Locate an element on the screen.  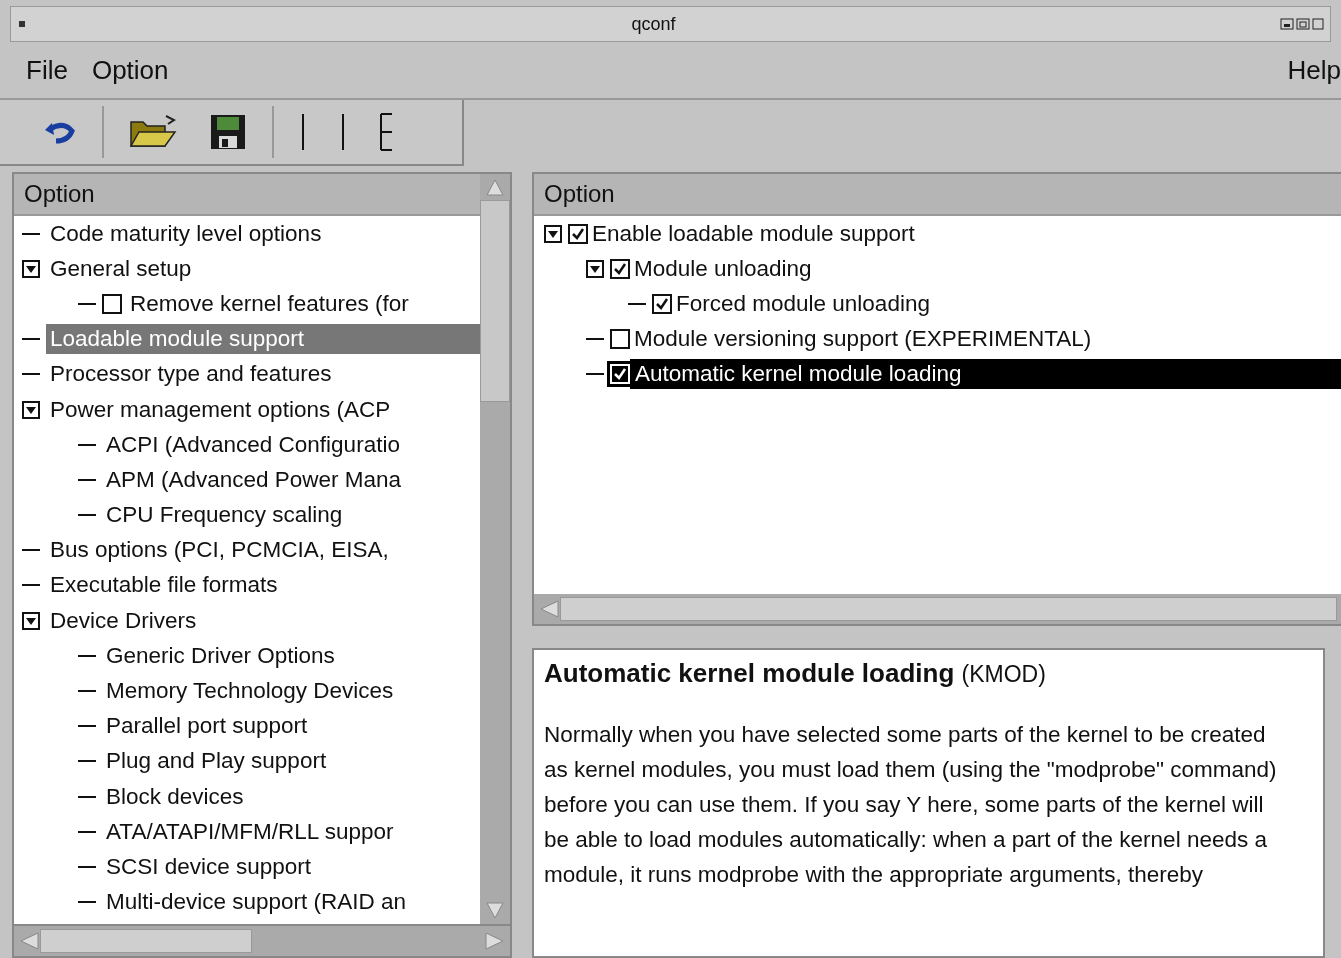
tree-item: Multi-device support (RAID an is located at coordinates (256, 902).